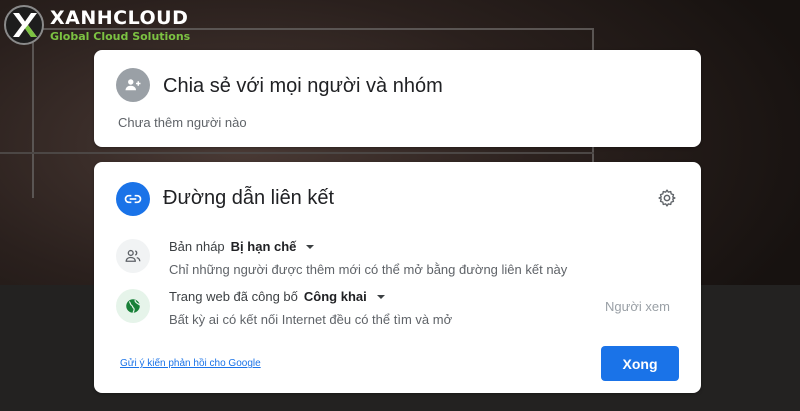 The width and height of the screenshot is (800, 411). I want to click on logo-x-icon, so click(24, 25).